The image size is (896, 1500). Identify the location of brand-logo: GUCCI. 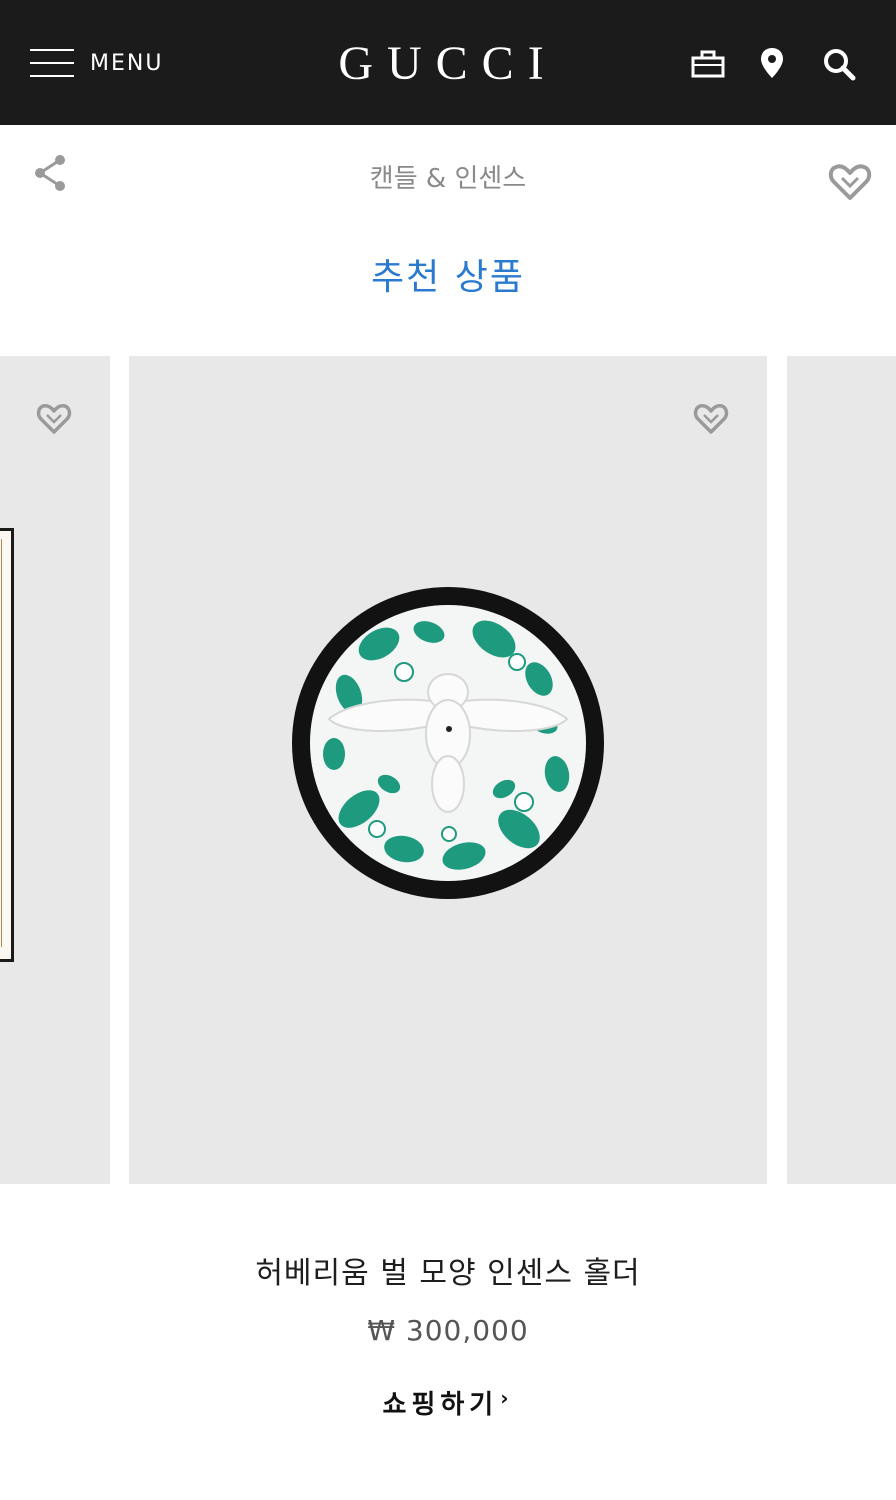
(448, 64).